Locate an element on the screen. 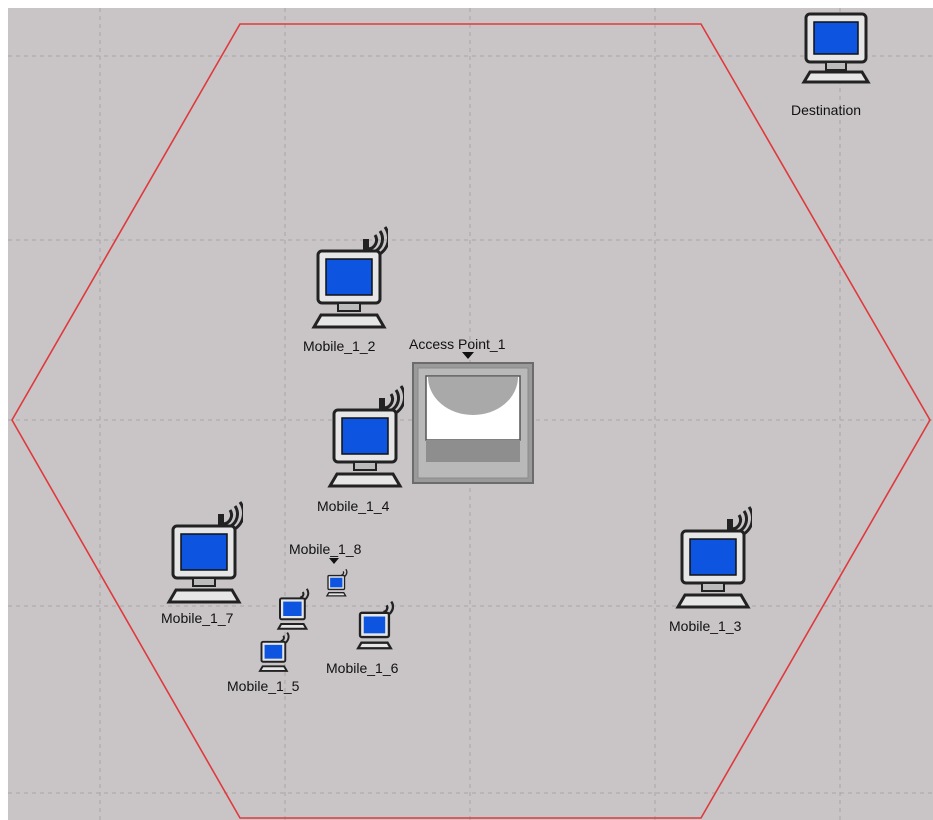 The height and width of the screenshot is (820, 933). mobile-1-6-label: Mobile_1_6 is located at coordinates (362, 668).